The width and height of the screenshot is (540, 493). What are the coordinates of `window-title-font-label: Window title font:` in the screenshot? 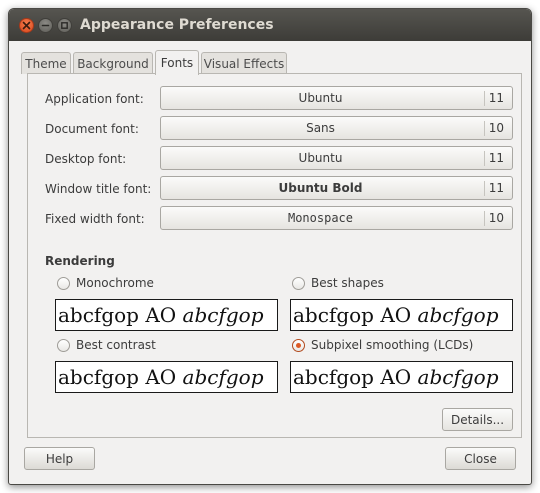 It's located at (98, 189).